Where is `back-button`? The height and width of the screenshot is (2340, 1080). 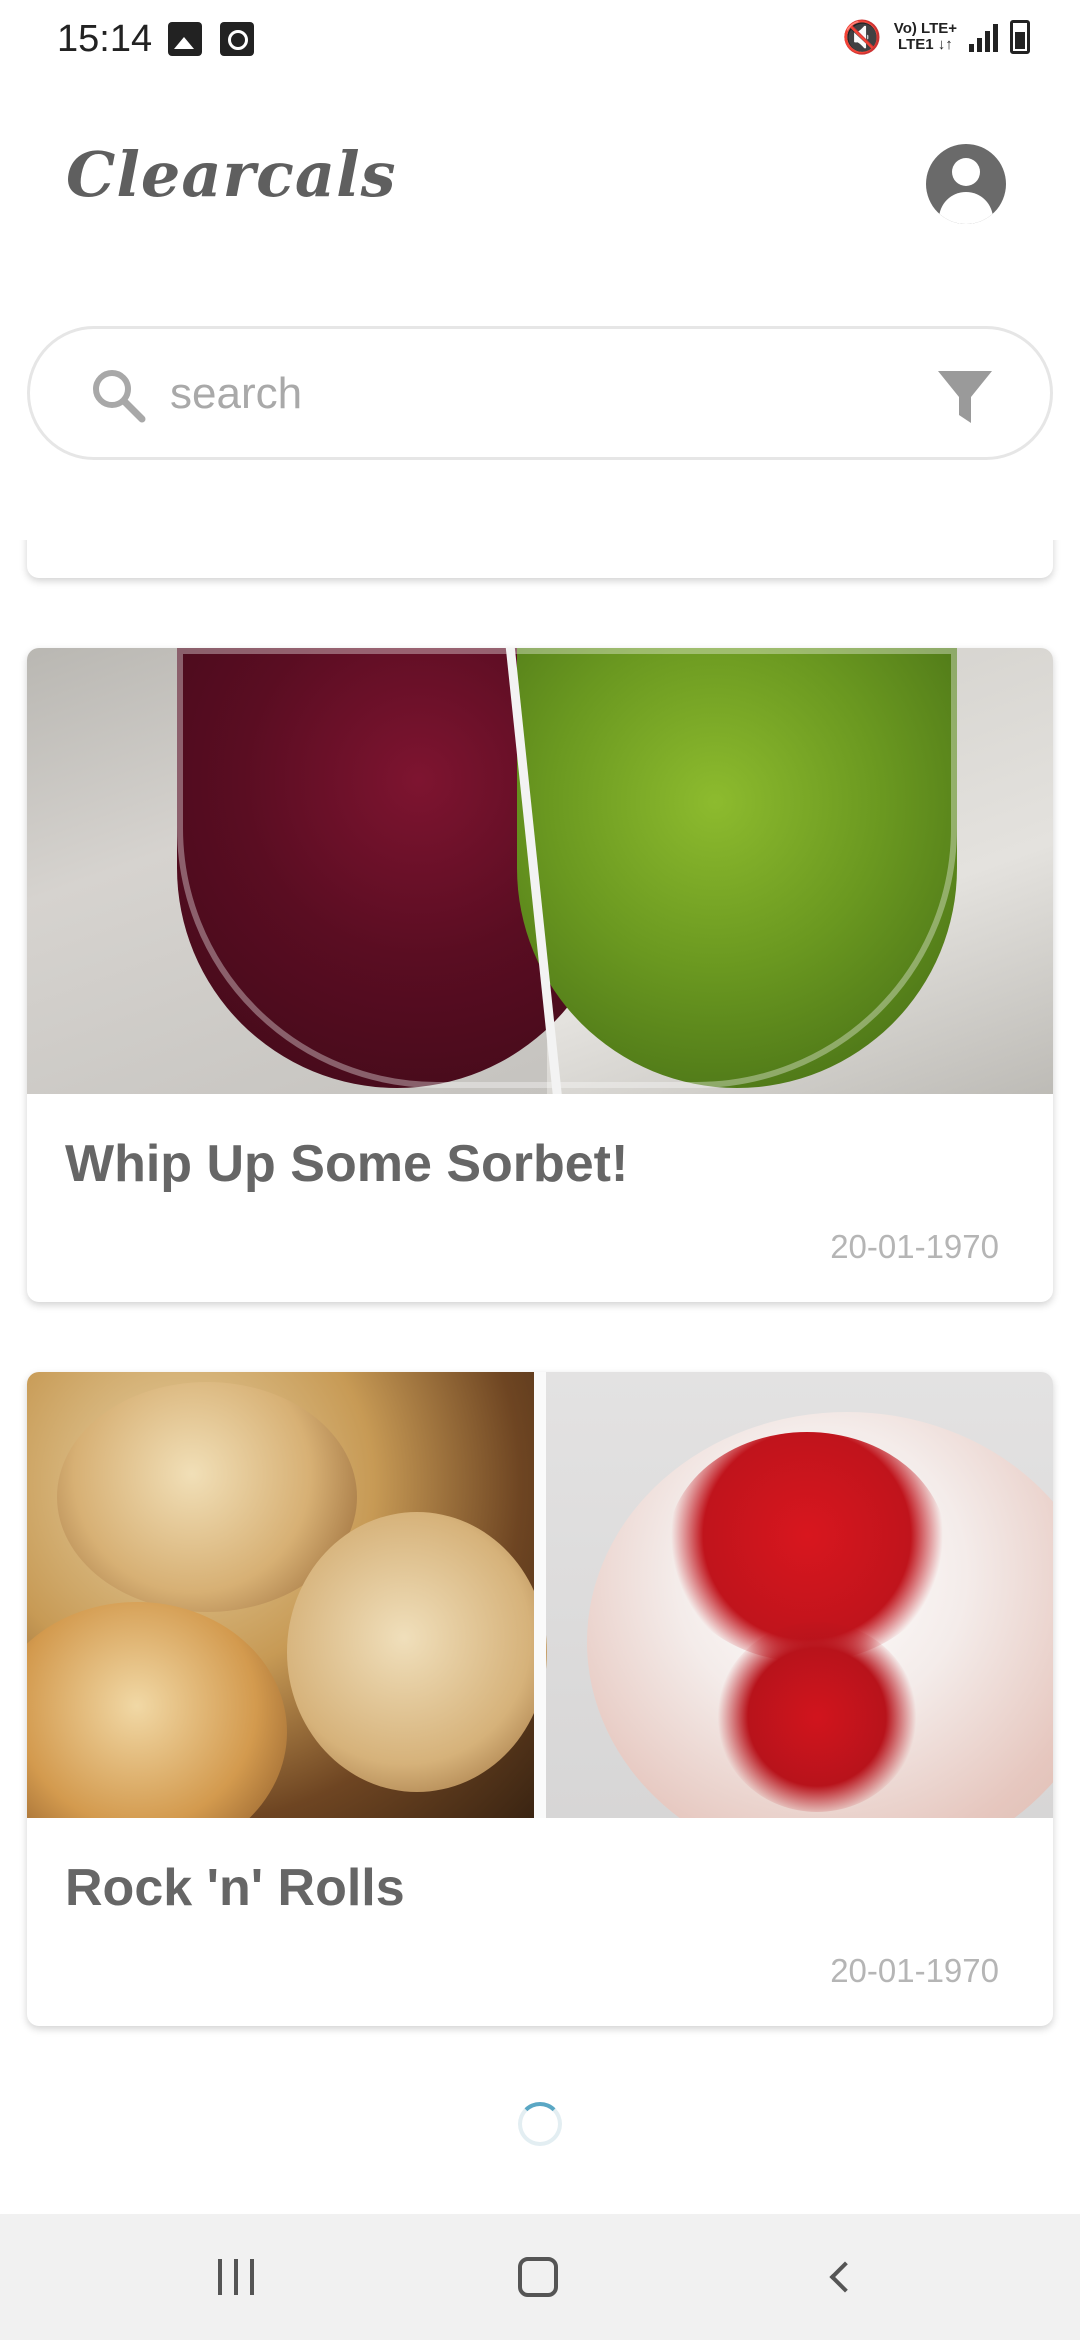
back-button is located at coordinates (840, 2277).